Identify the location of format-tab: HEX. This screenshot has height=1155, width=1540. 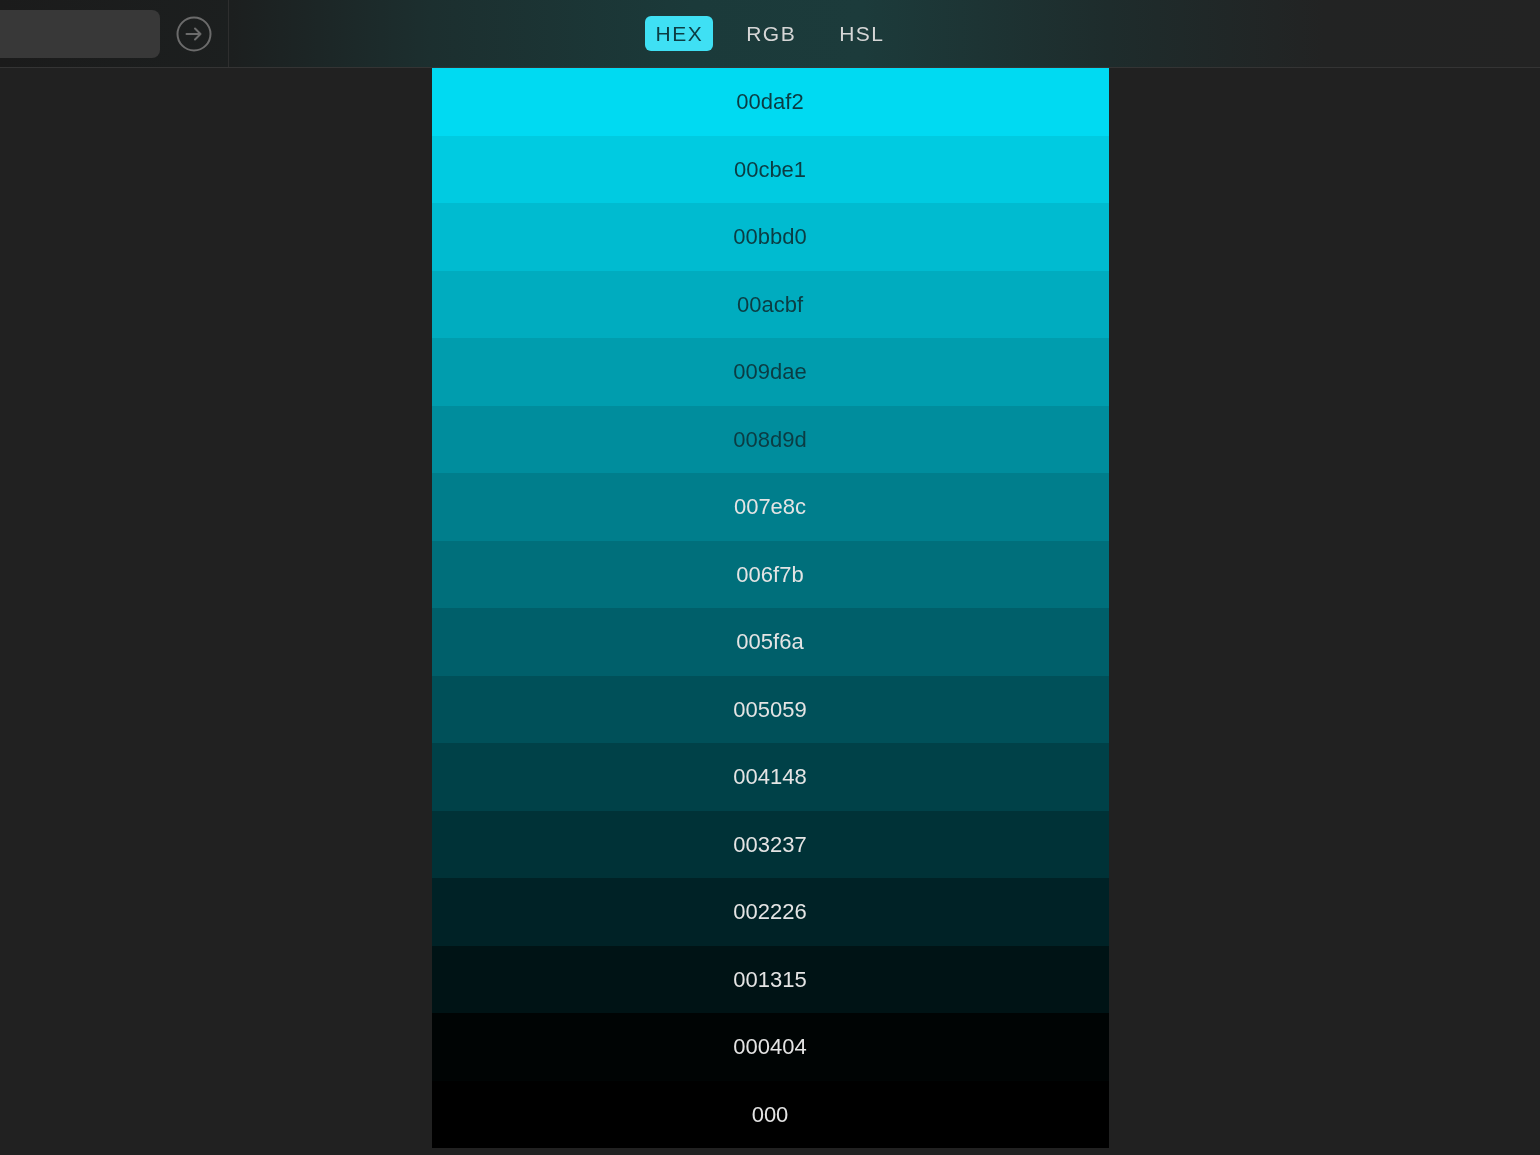
(679, 33).